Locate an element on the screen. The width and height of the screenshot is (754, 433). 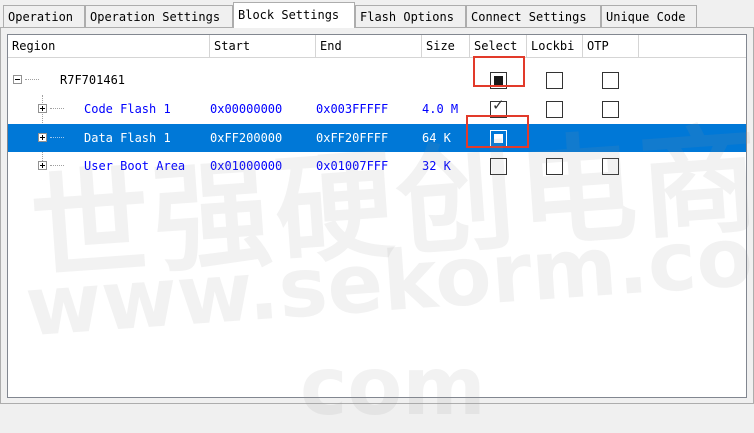
region-name: R7F701461 is located at coordinates (93, 80).